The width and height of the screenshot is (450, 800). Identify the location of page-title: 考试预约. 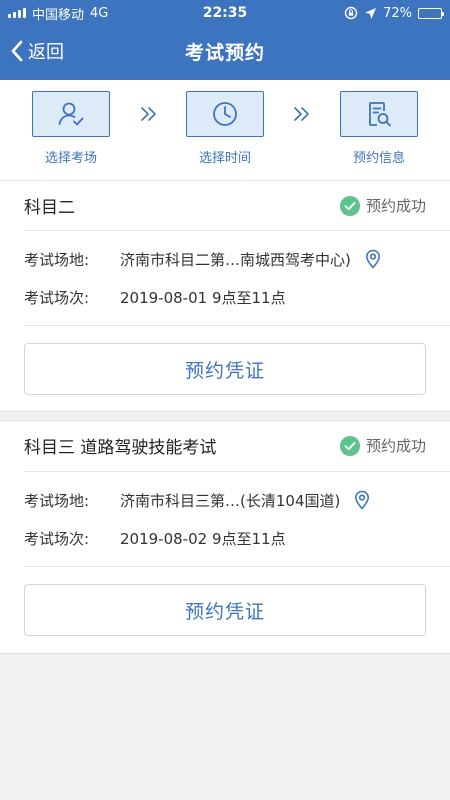
(224, 52).